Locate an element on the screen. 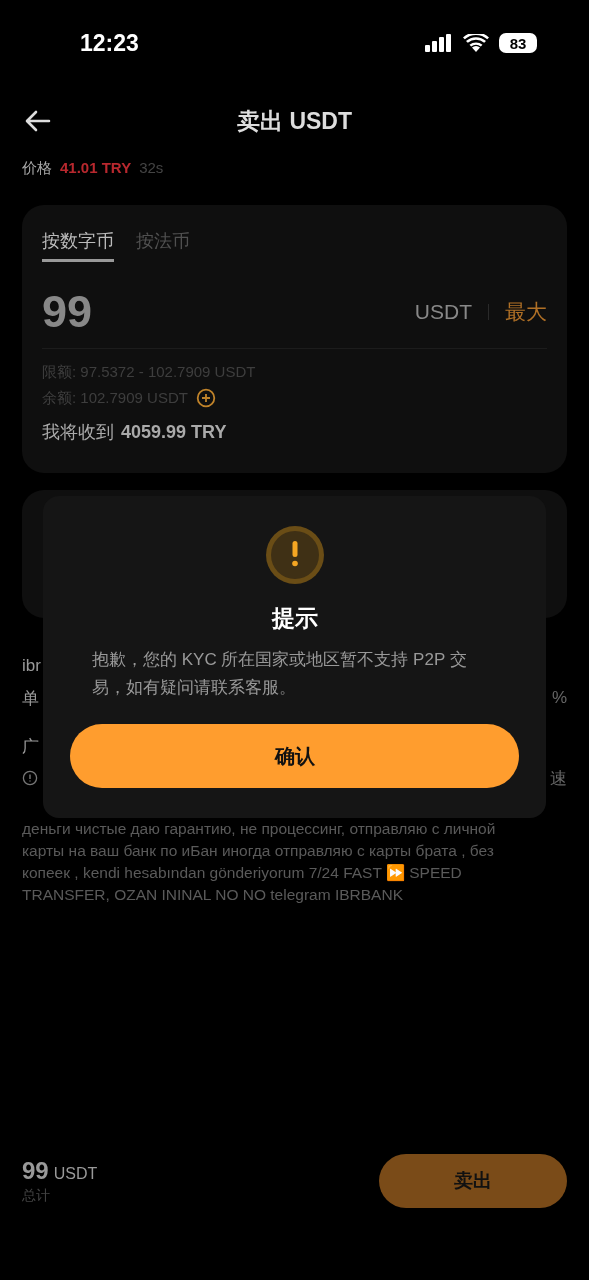  status-time: 12:23 is located at coordinates (109, 43).